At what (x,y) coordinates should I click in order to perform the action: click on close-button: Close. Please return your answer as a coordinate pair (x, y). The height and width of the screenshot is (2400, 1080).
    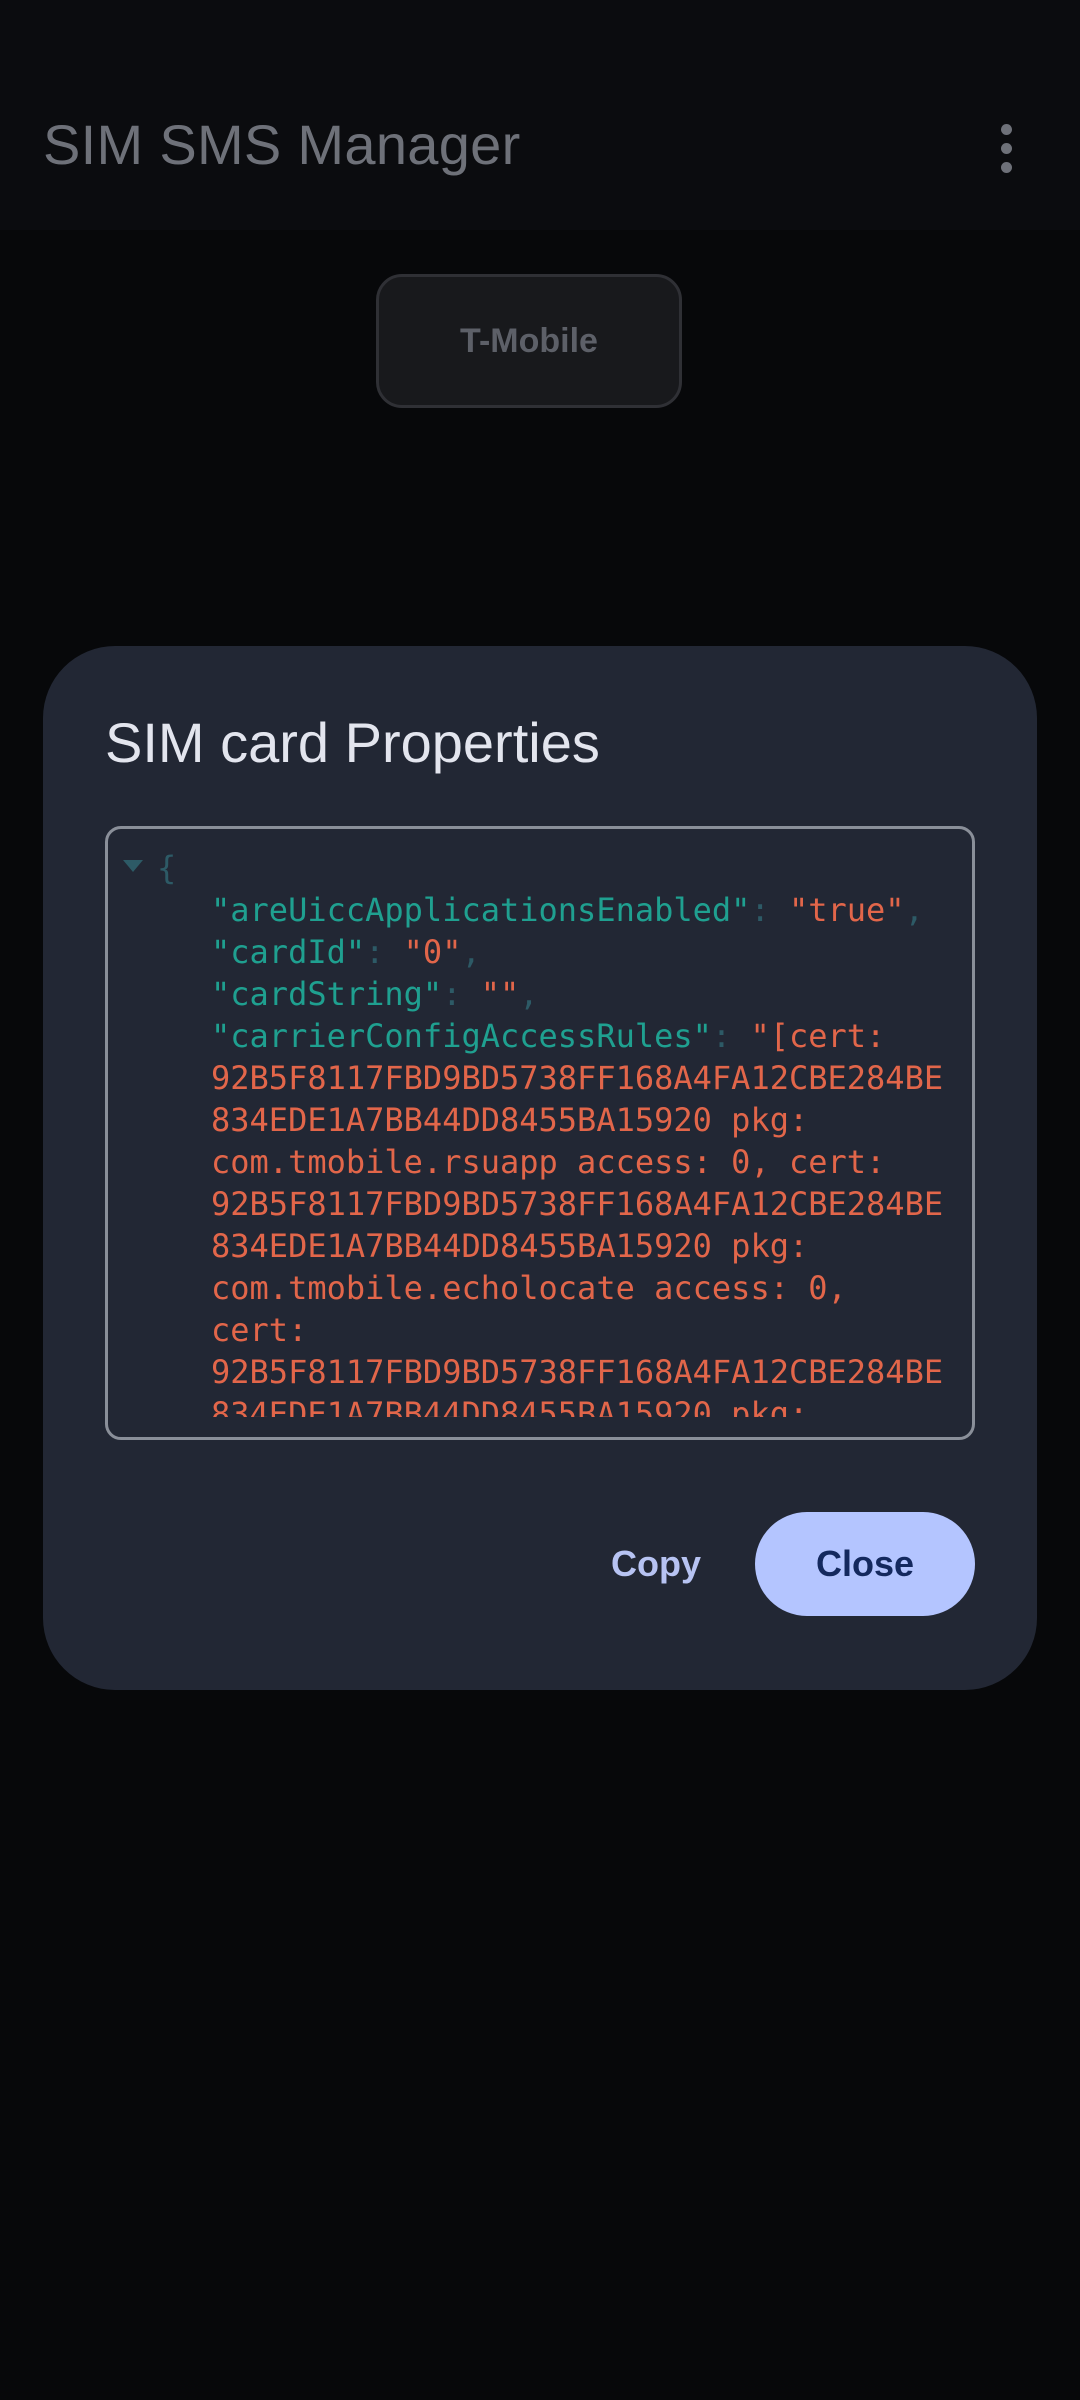
    Looking at the image, I should click on (865, 1564).